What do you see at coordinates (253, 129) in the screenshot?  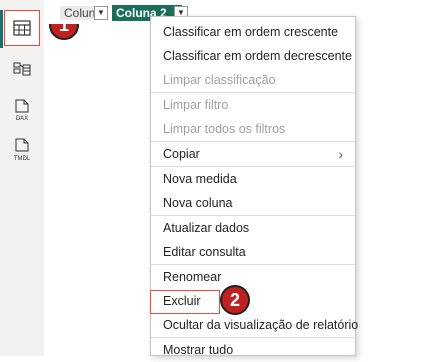 I see `menu-item-clear-all-filters: Limpar todos os filtros` at bounding box center [253, 129].